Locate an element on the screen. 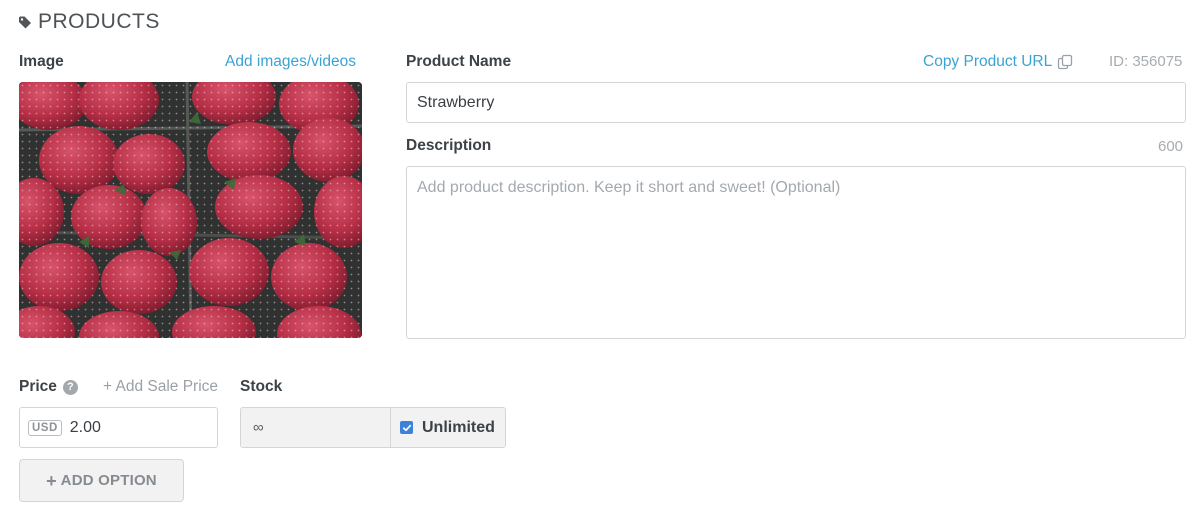 The image size is (1200, 514). description-char-count: 600 is located at coordinates (1171, 146).